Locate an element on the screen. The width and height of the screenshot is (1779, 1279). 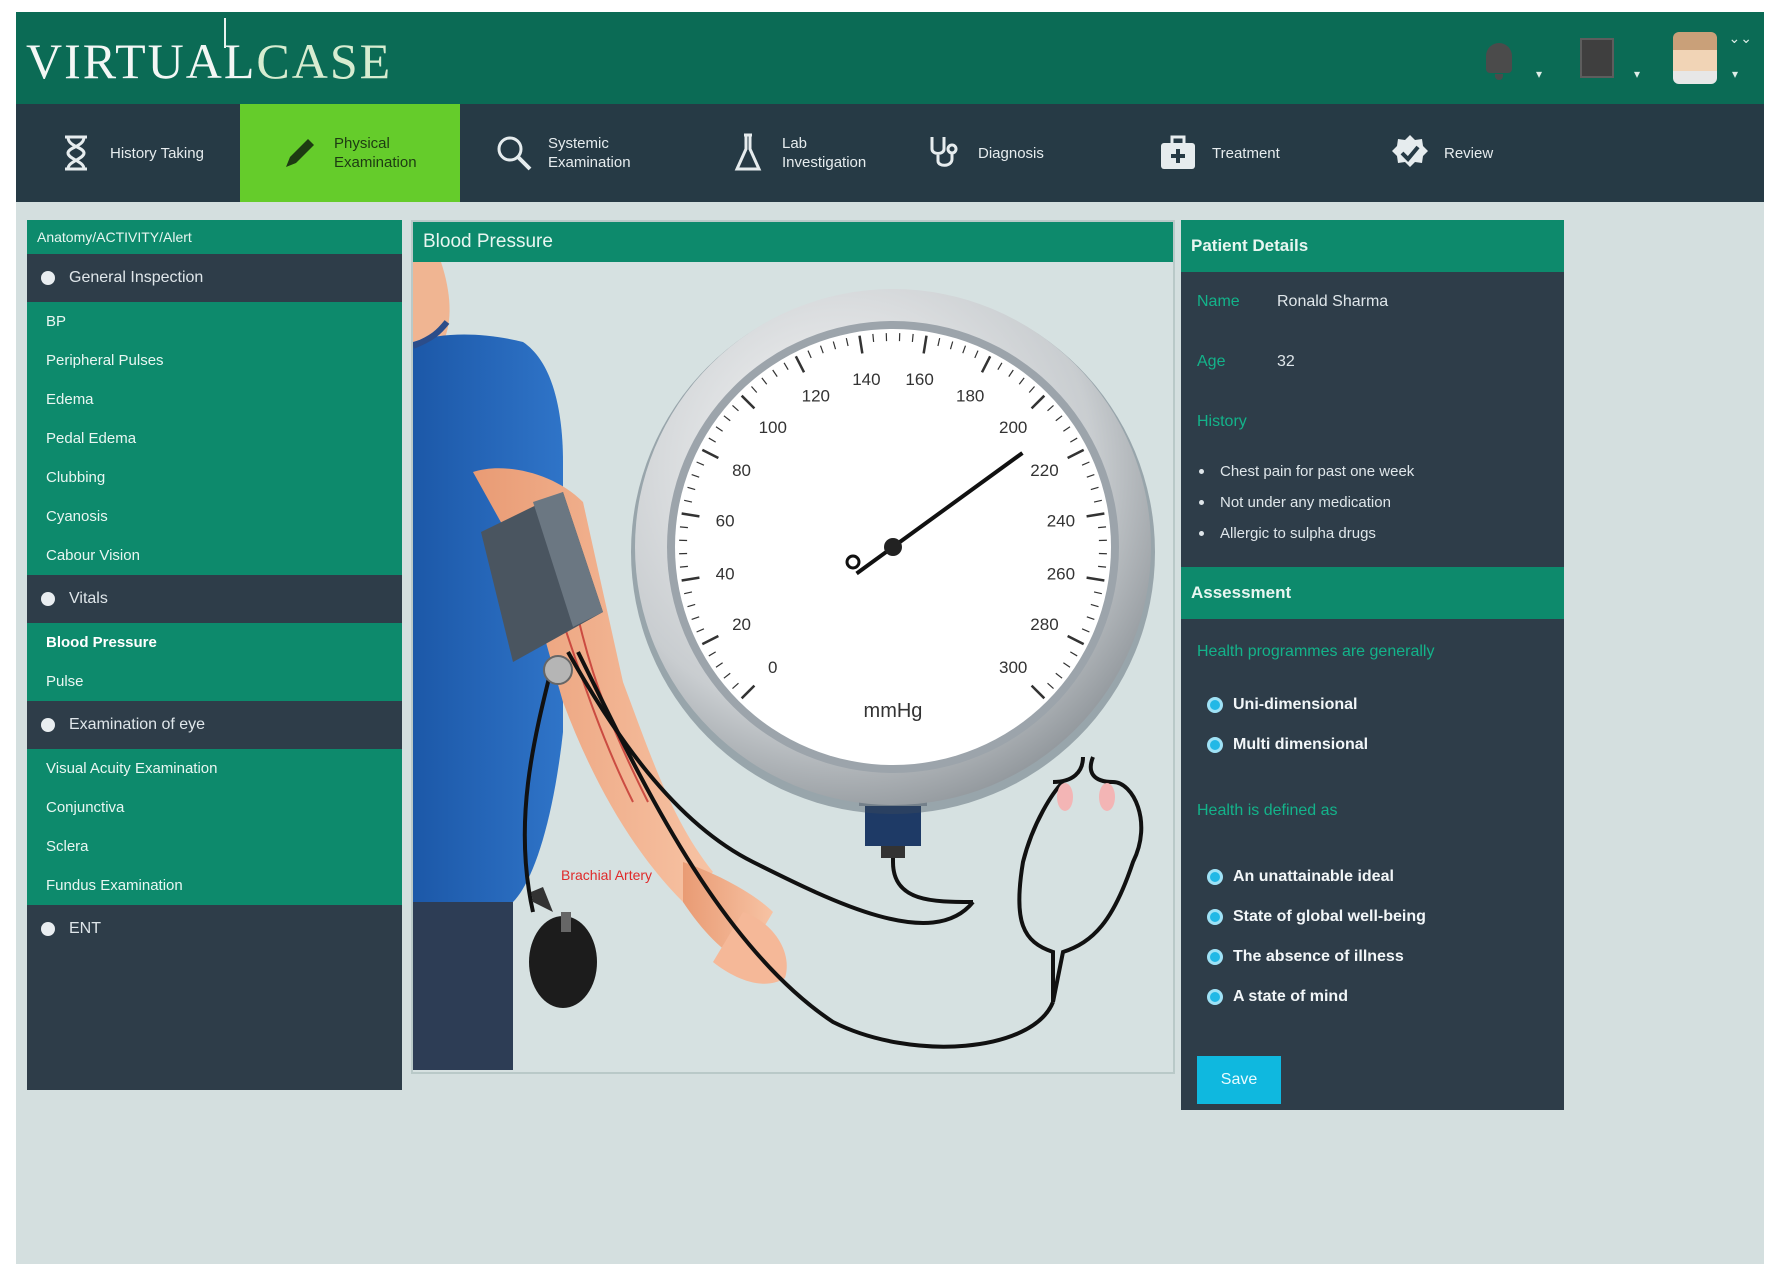
sidebar-item: Pulse is located at coordinates (214, 681).